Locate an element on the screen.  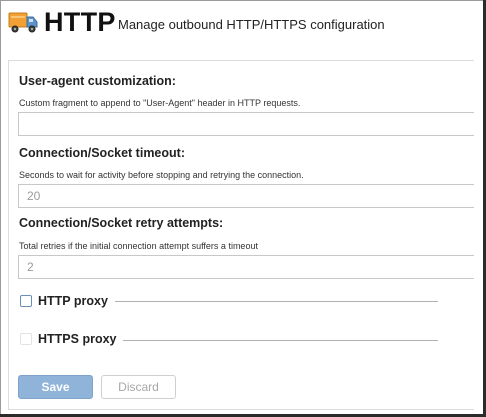
timeout-label: Connection/Socket timeout: is located at coordinates (102, 153).